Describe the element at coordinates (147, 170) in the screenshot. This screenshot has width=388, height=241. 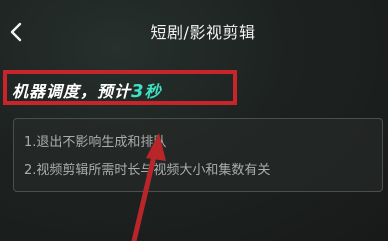
I see `info-line-duration: 2.视频剪辑所需时长与视频大小和集数有关` at that location.